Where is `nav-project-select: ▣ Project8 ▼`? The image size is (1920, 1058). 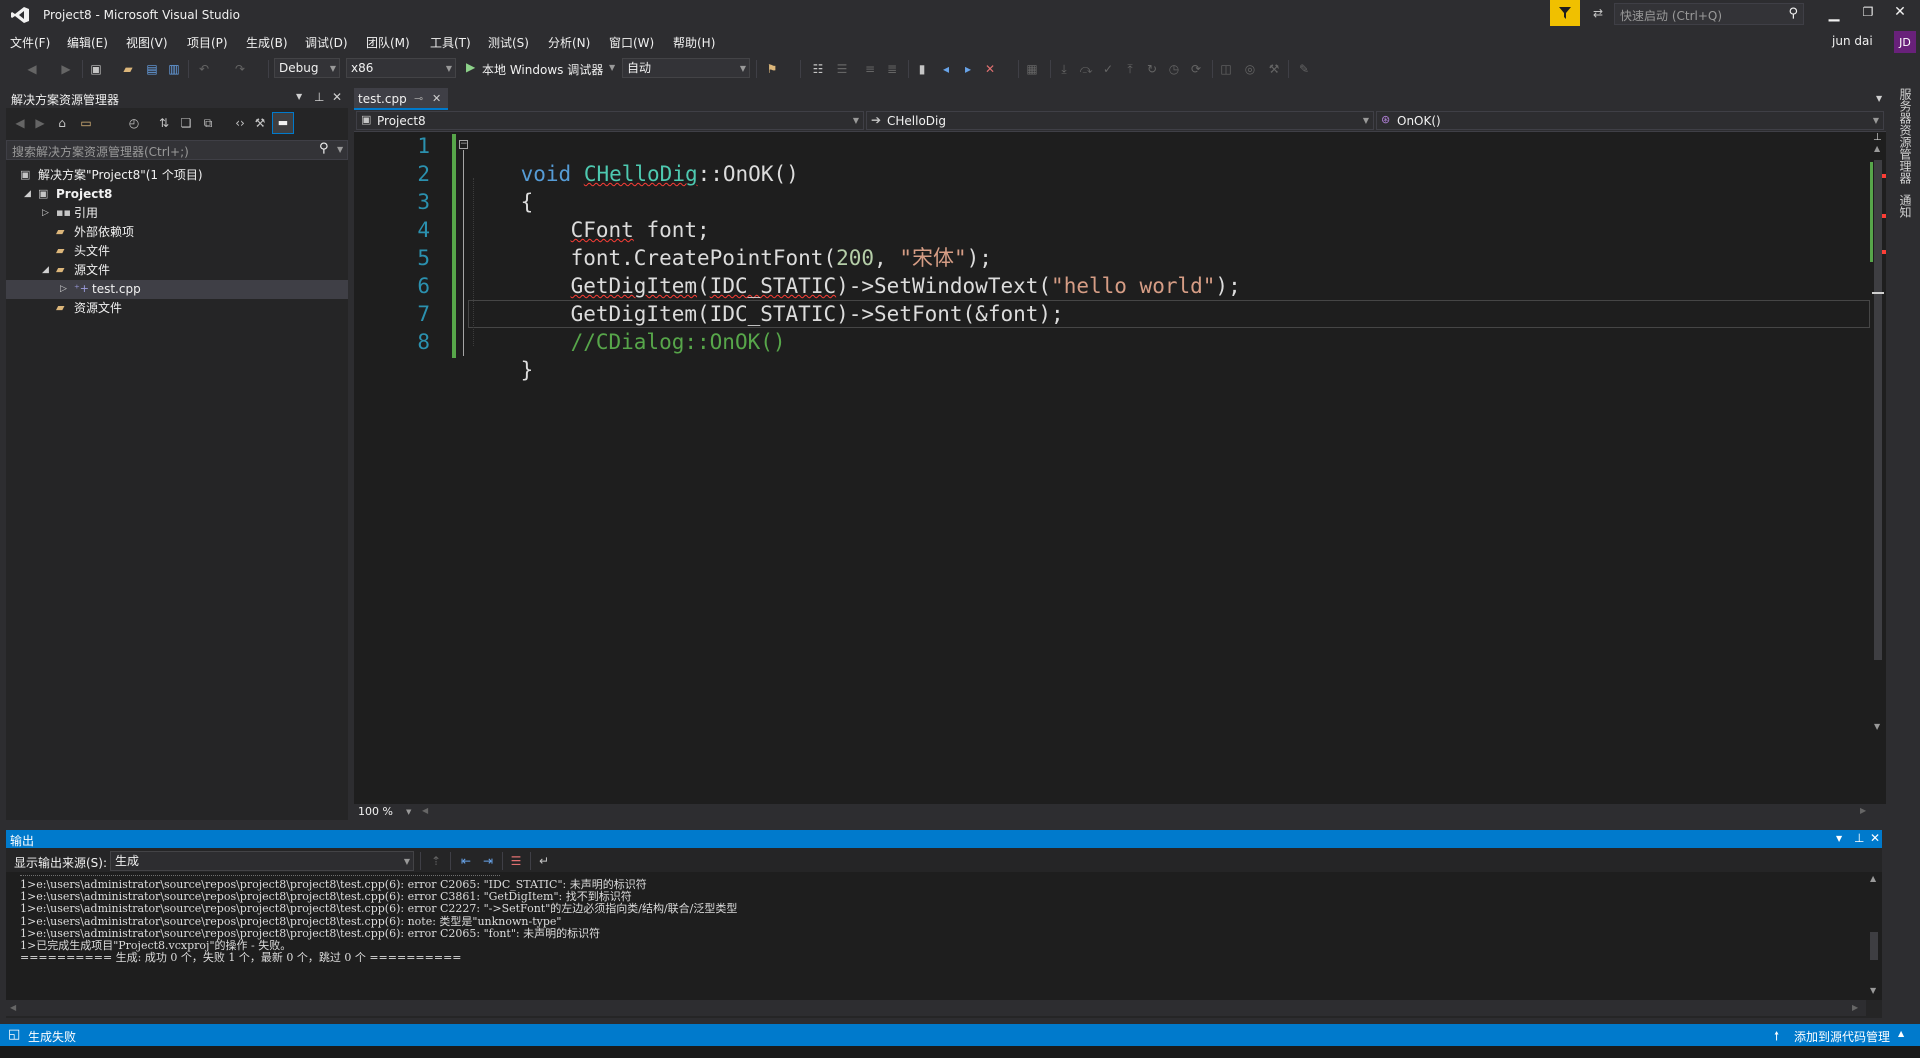
nav-project-select: ▣ Project8 ▼ is located at coordinates (610, 120).